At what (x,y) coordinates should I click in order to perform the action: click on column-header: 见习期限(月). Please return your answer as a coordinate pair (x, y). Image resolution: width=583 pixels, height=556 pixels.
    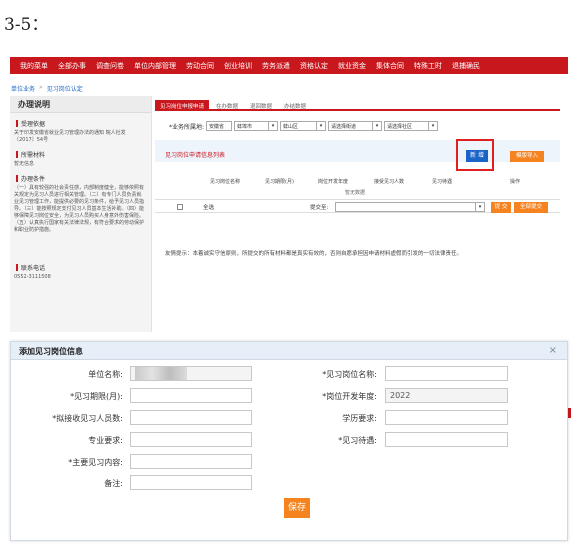
    Looking at the image, I should click on (279, 182).